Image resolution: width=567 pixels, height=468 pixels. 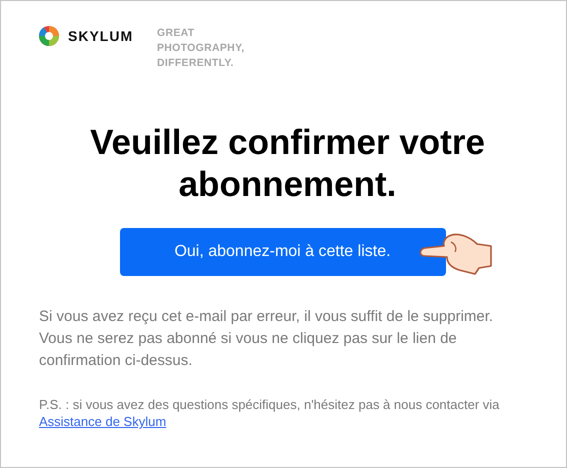 What do you see at coordinates (176, 33) in the screenshot?
I see `tagline-text: GREAT` at bounding box center [176, 33].